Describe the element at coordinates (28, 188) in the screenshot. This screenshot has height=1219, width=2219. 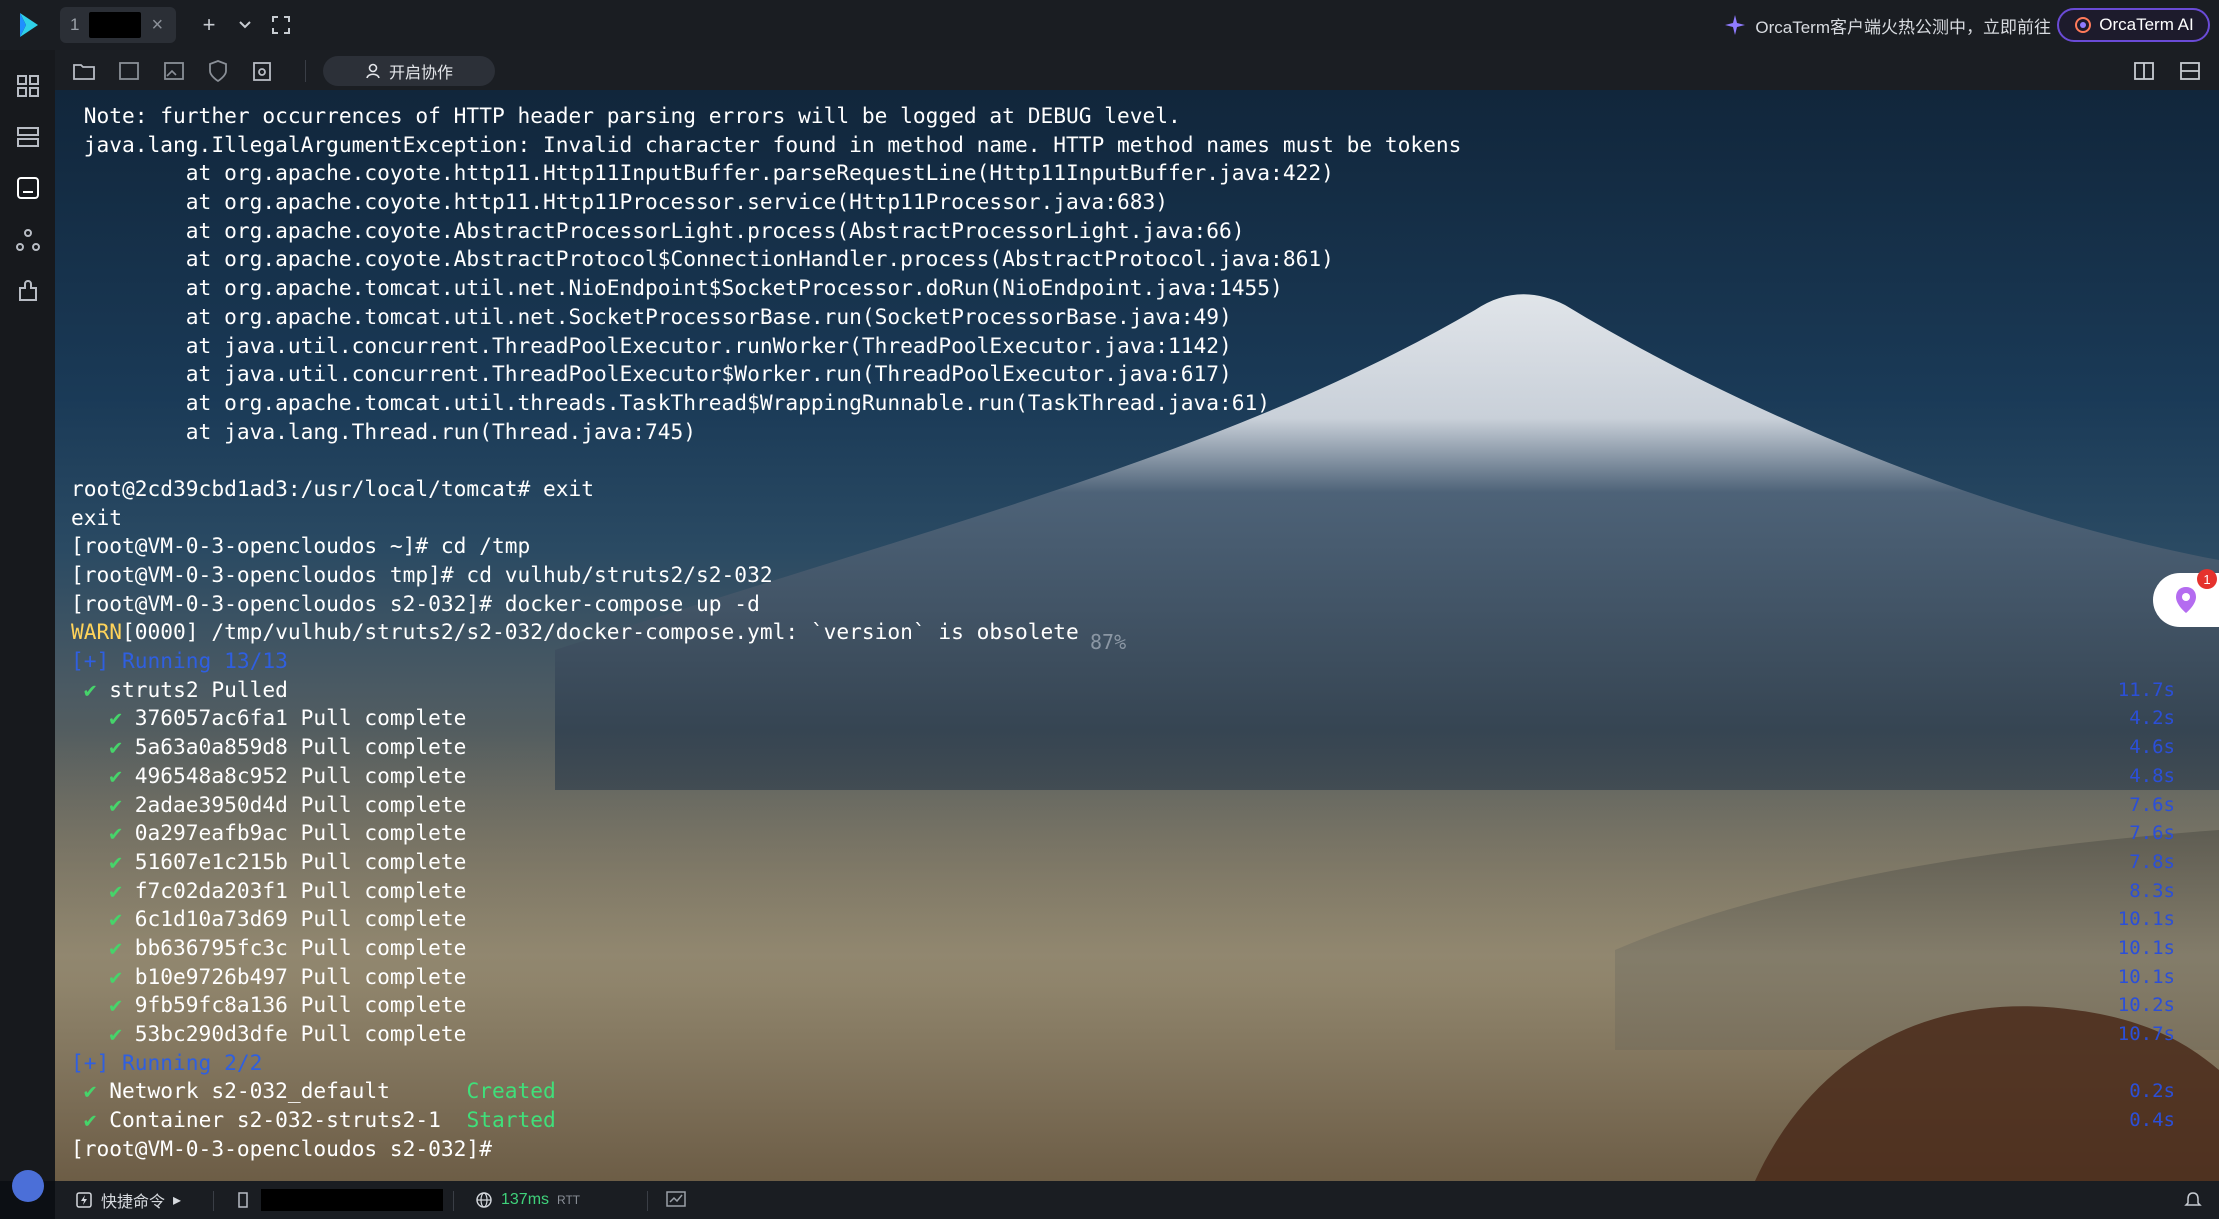
I see `terminal-icon` at that location.